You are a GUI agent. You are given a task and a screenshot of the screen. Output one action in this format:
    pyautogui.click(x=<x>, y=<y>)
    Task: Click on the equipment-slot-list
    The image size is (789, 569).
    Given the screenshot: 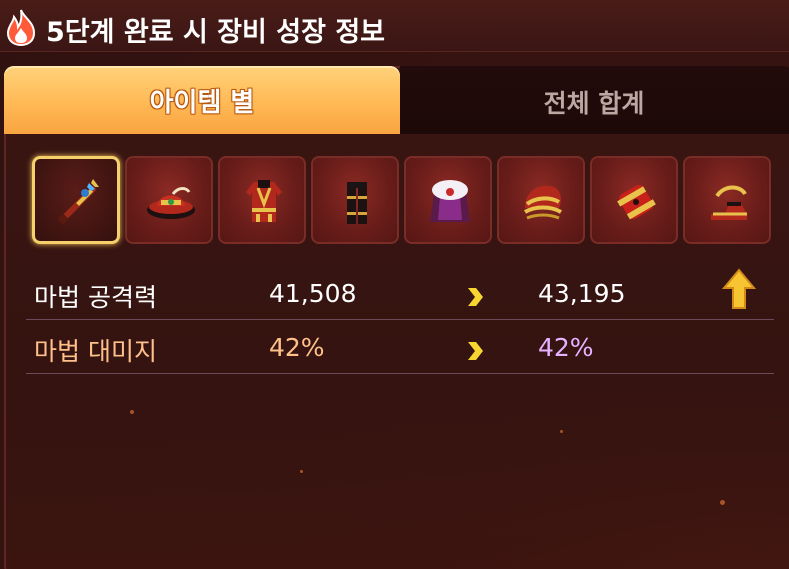 What is the action you would take?
    pyautogui.click(x=404, y=201)
    